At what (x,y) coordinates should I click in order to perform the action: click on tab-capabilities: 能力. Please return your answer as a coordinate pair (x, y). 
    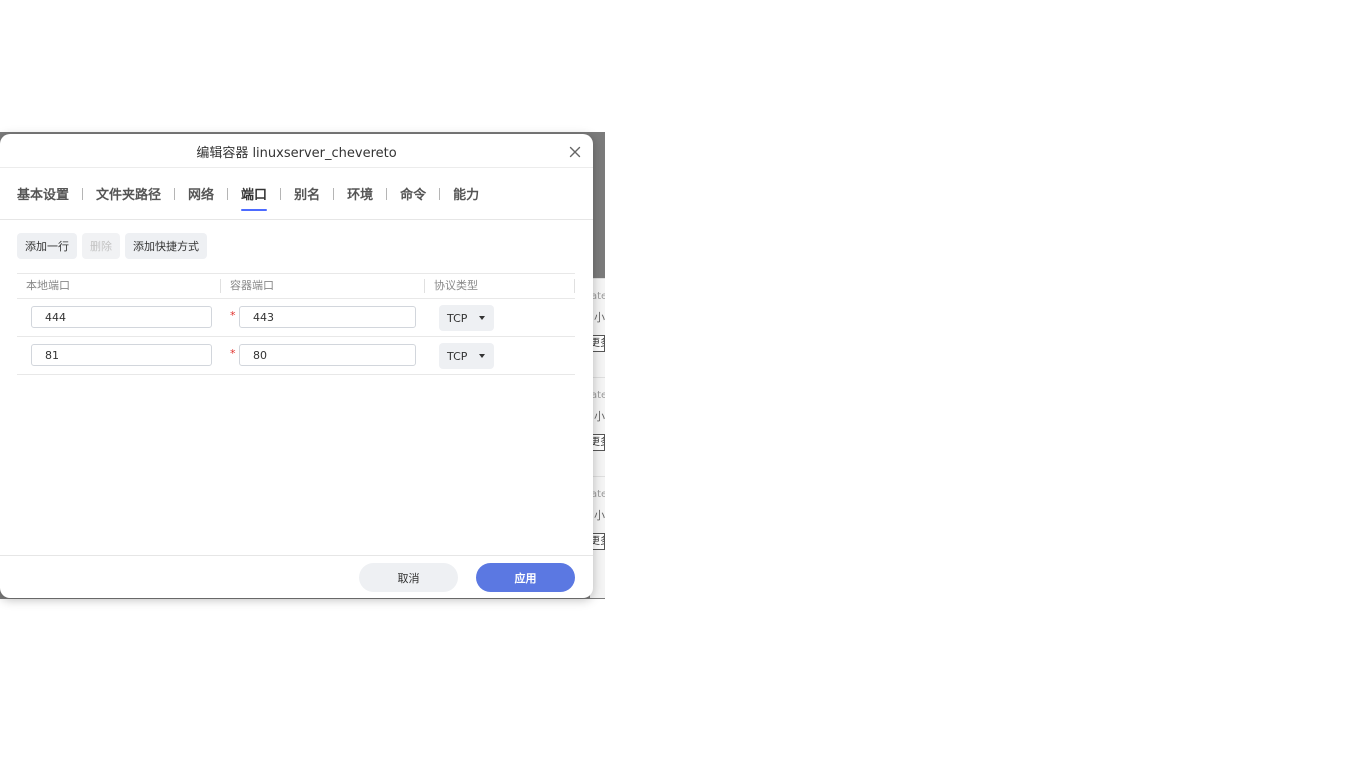
    Looking at the image, I should click on (466, 193).